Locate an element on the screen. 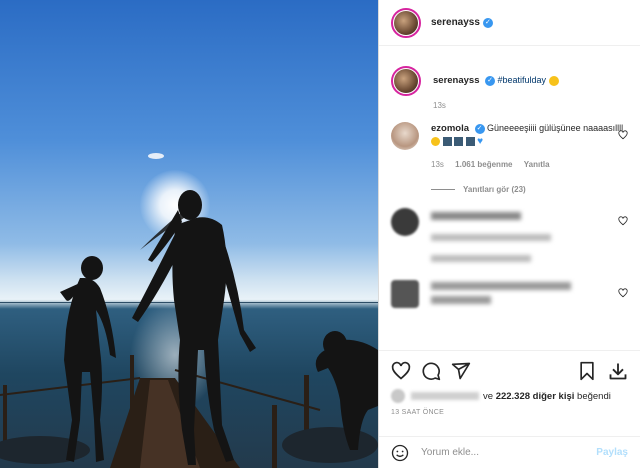 This screenshot has height=468, width=640. comment-time: 13s is located at coordinates (437, 164).